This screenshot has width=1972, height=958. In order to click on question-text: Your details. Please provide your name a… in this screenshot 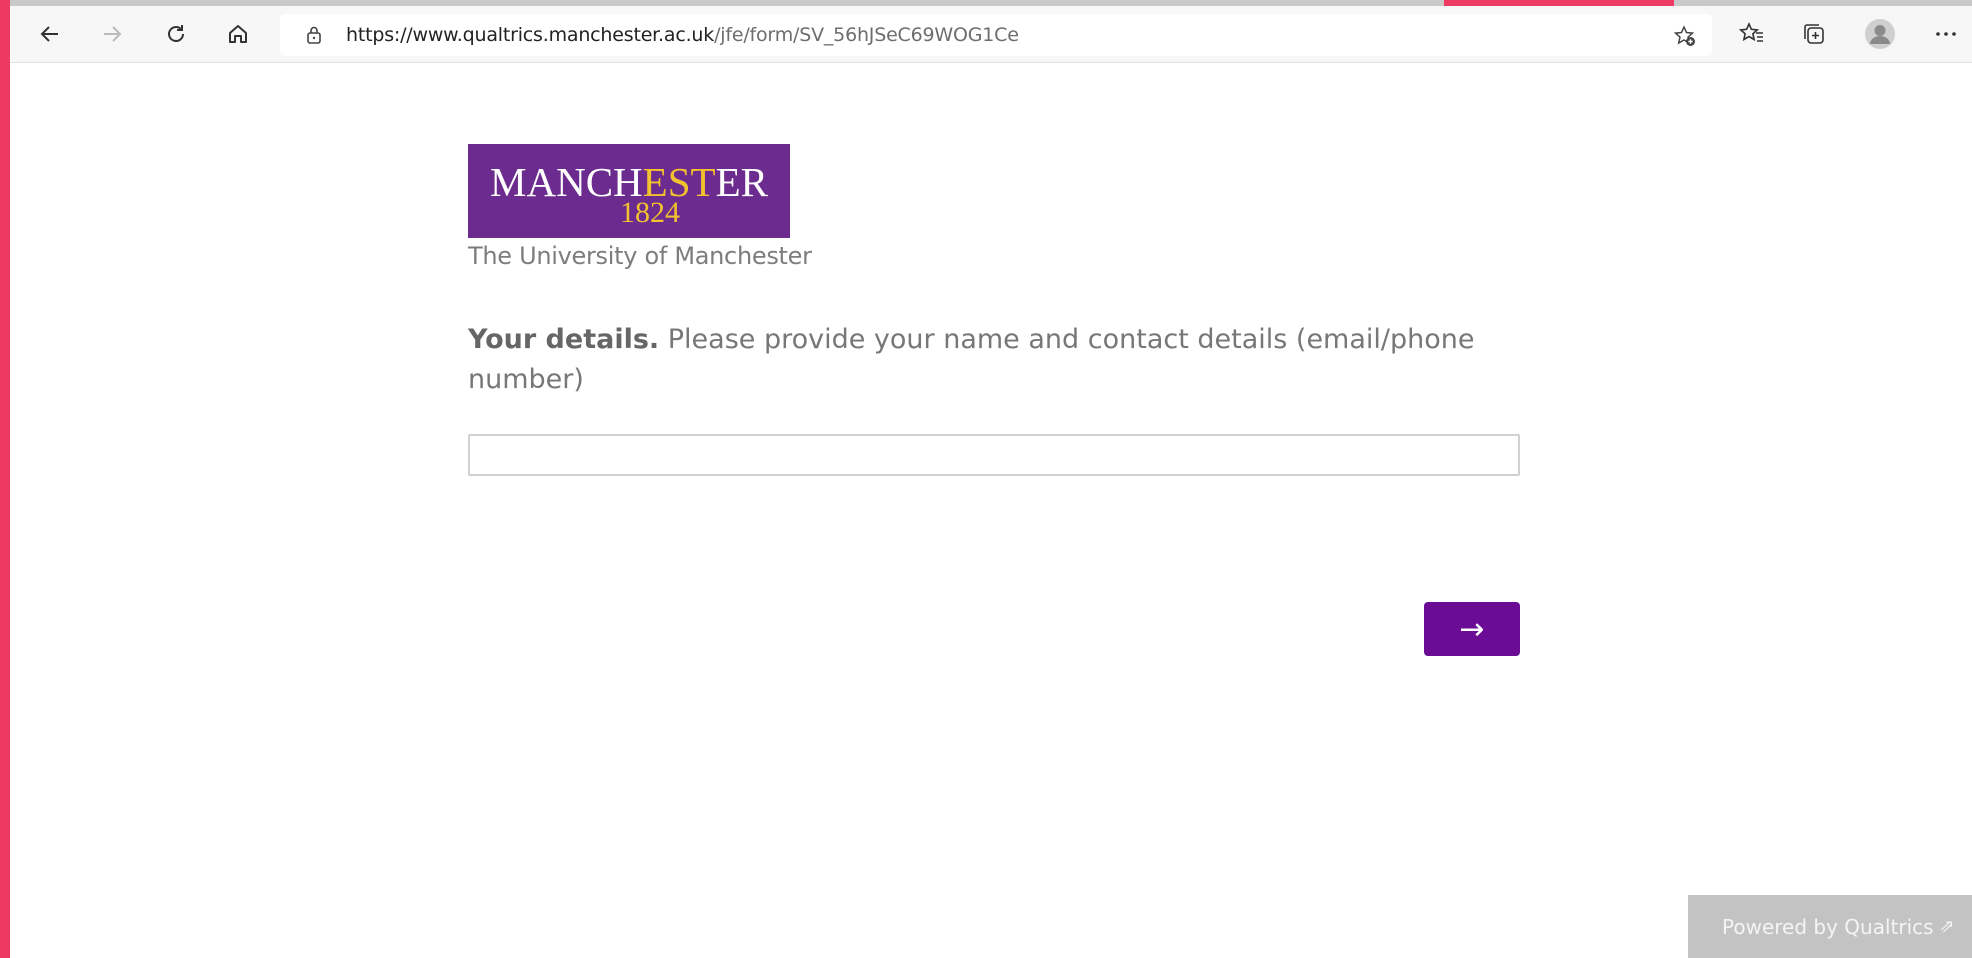, I will do `click(998, 360)`.